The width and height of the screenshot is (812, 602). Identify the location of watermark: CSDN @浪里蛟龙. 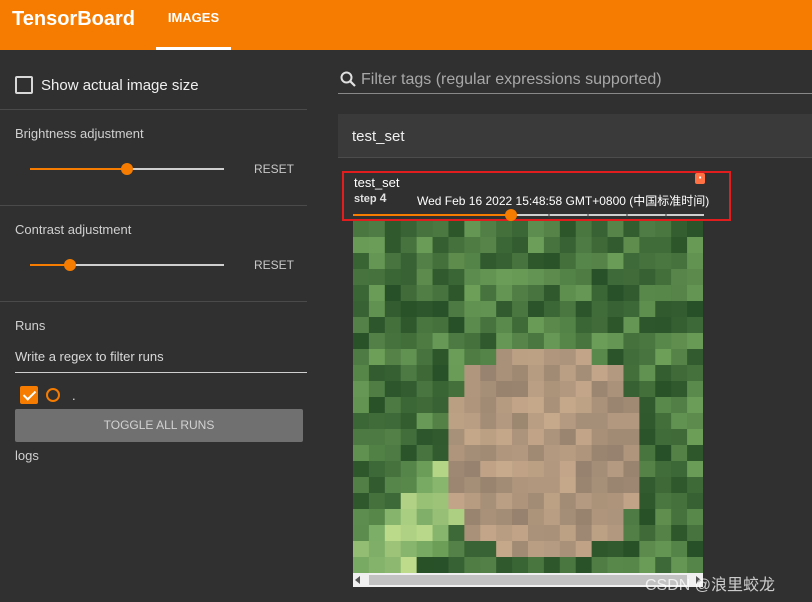
(710, 585).